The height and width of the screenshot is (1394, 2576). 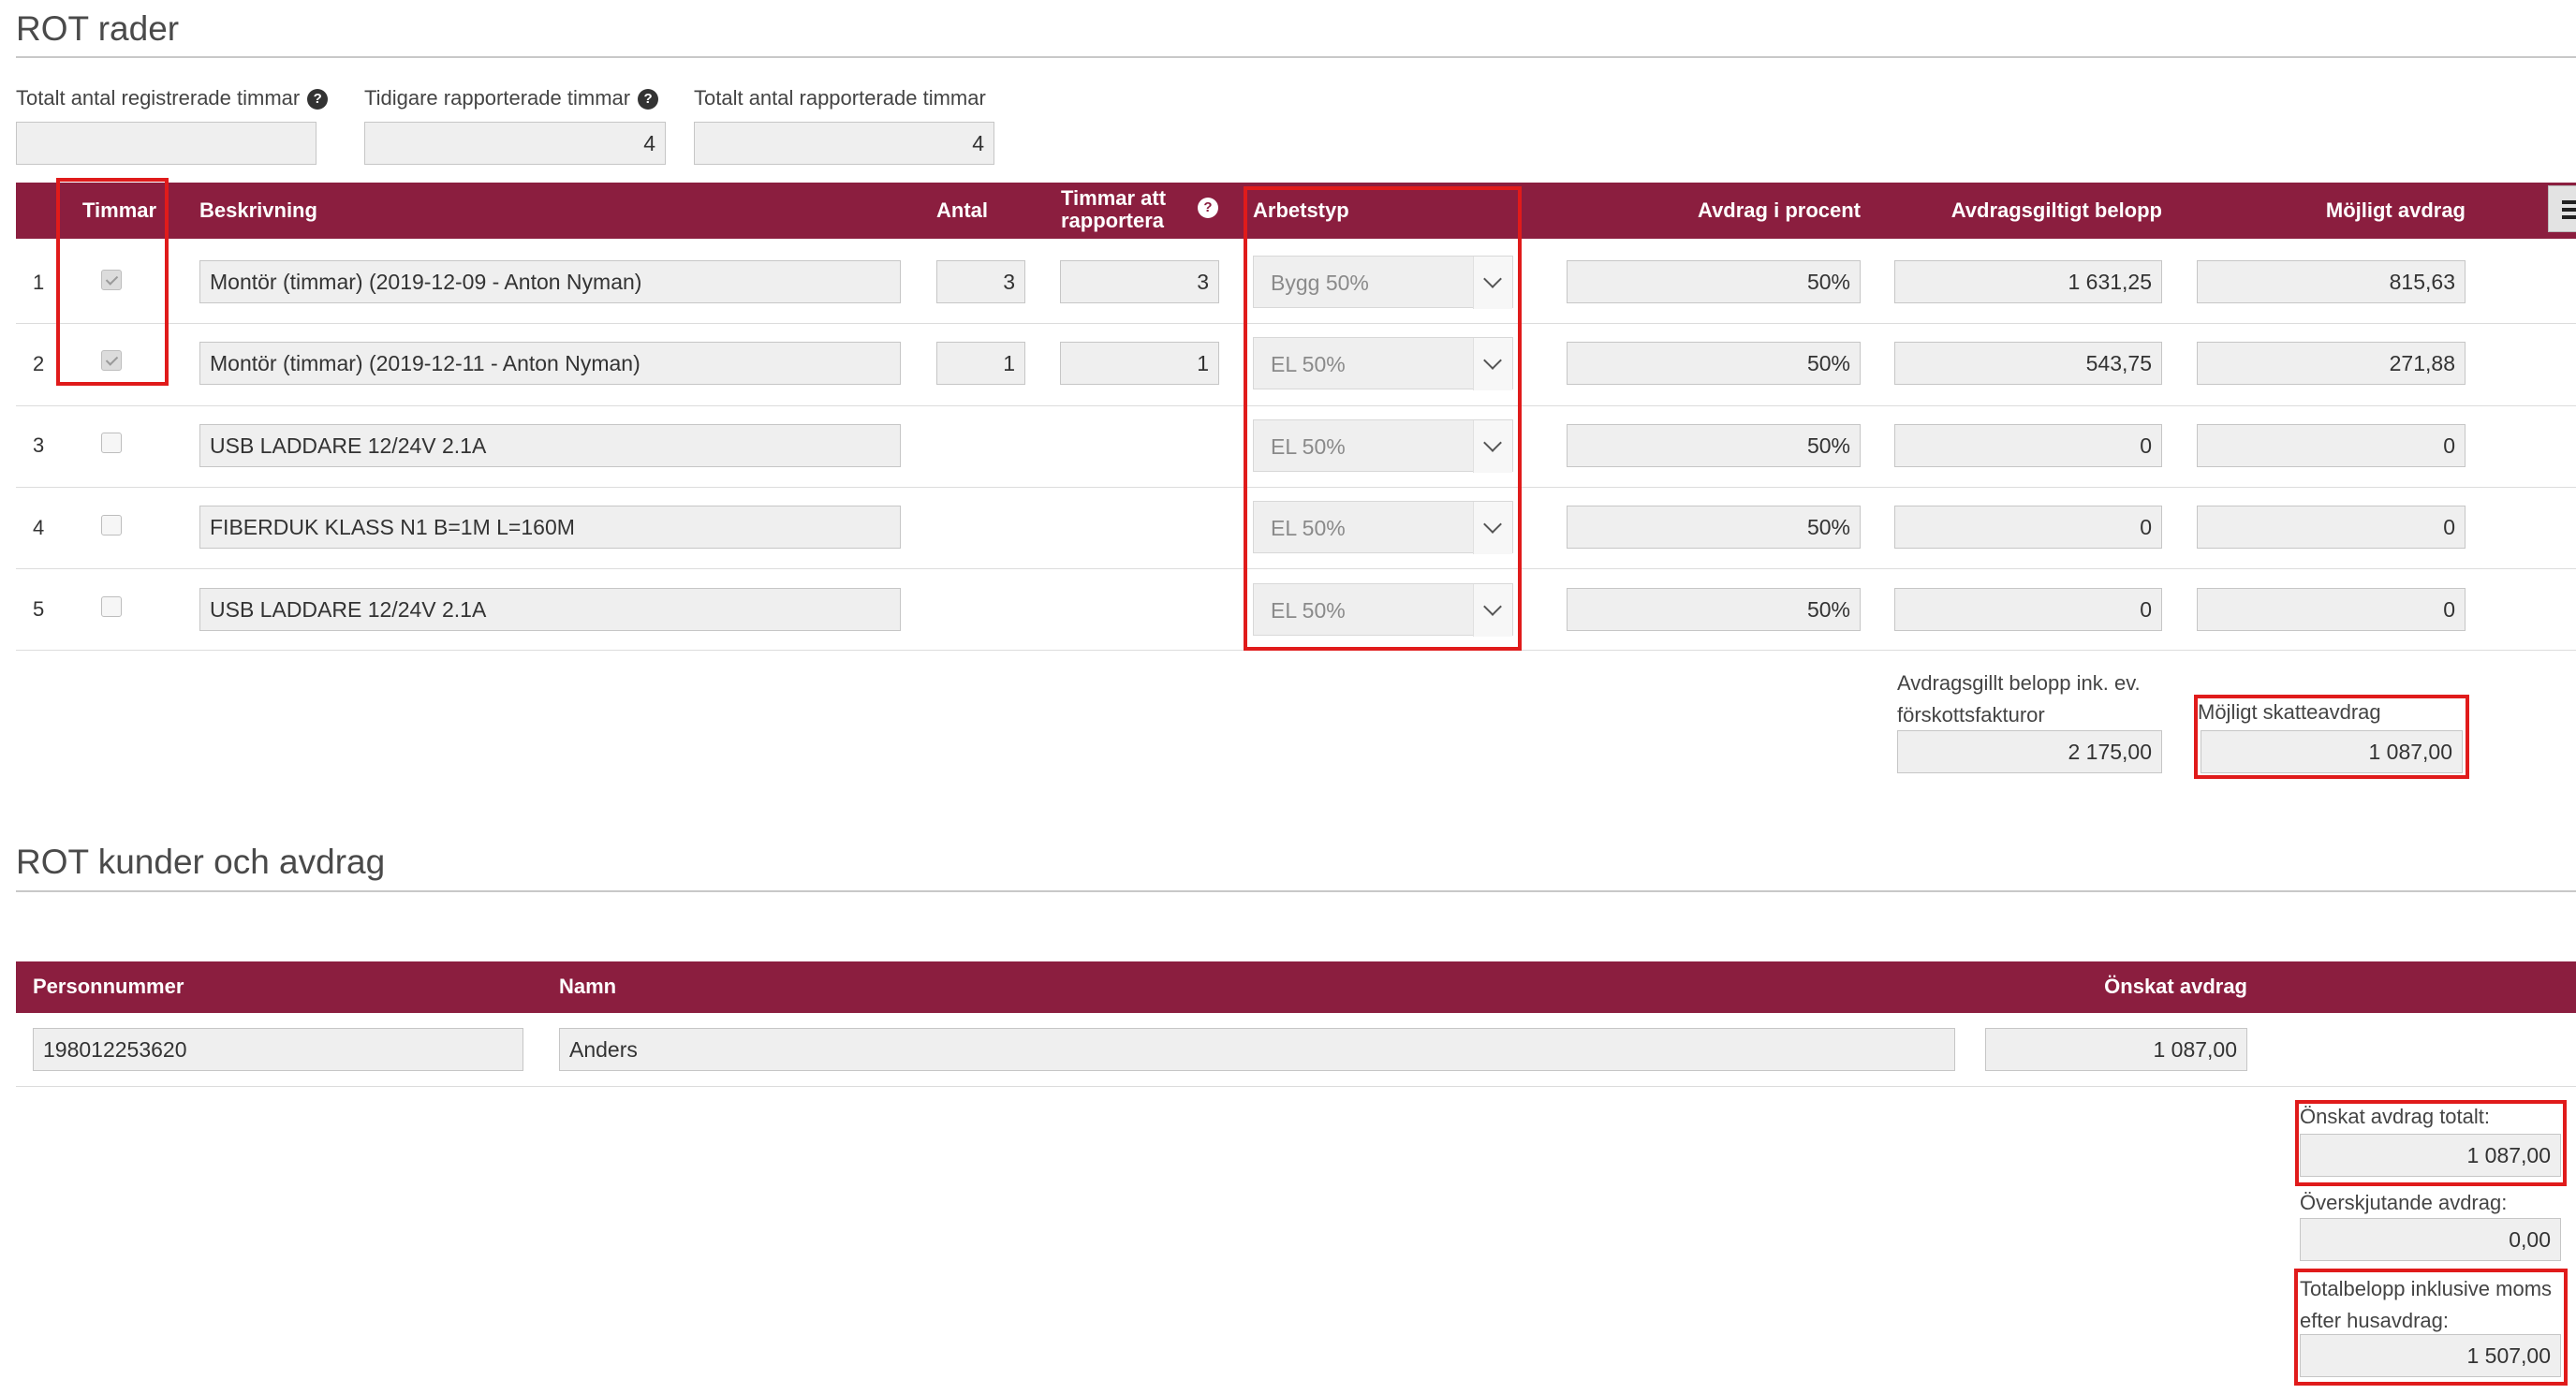 What do you see at coordinates (2430, 1239) in the screenshot?
I see `excess-deduction-field: 0,00` at bounding box center [2430, 1239].